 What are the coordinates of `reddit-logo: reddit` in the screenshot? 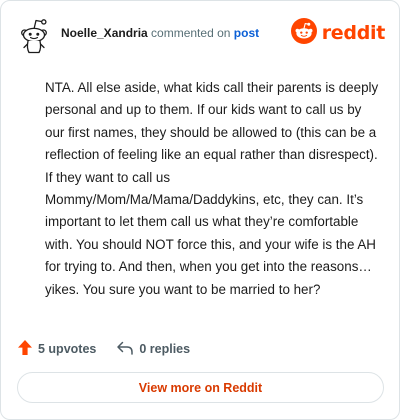 It's located at (338, 33).